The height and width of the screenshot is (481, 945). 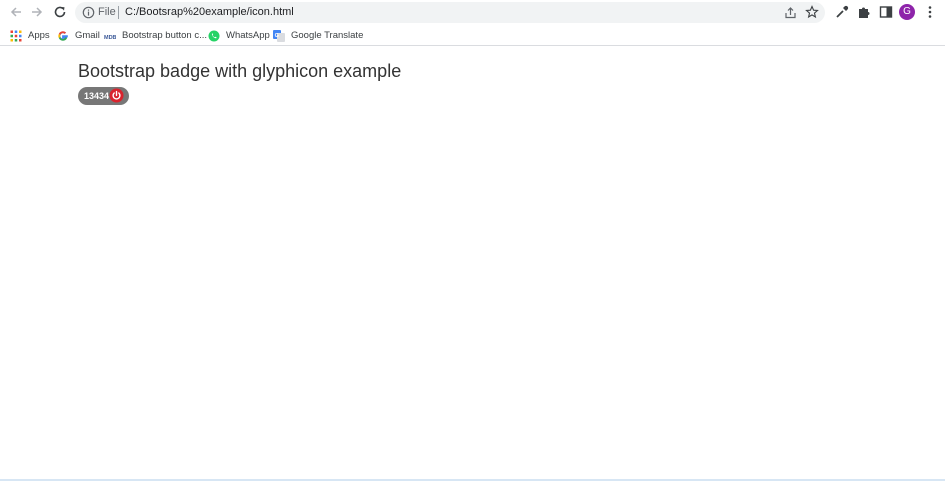 I want to click on reload-icon, so click(x=60, y=12).